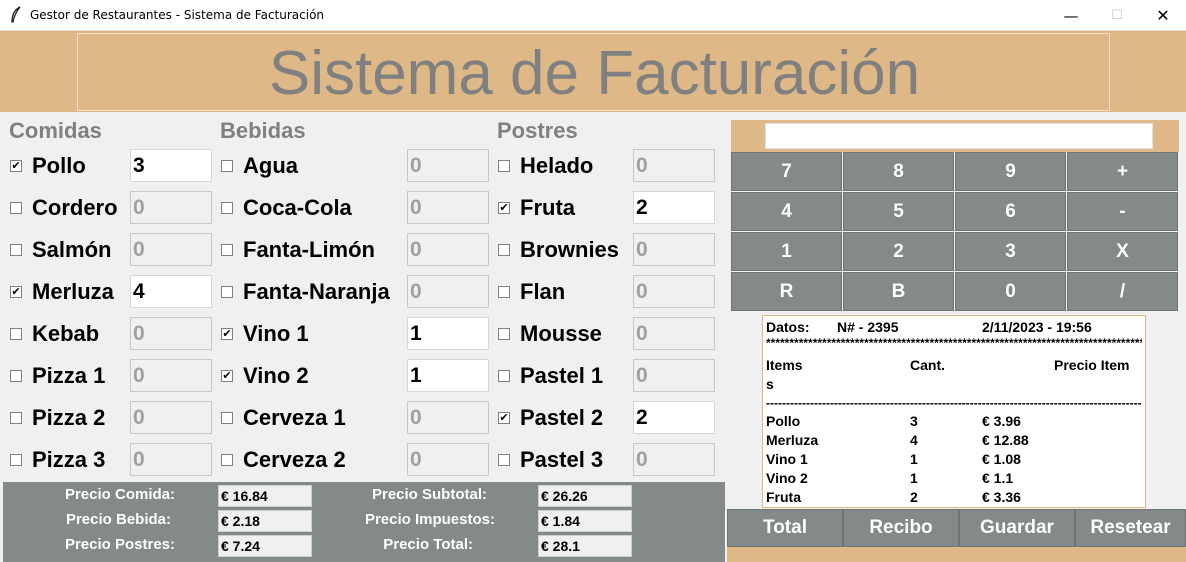  I want to click on checkbox-flan, so click(504, 292).